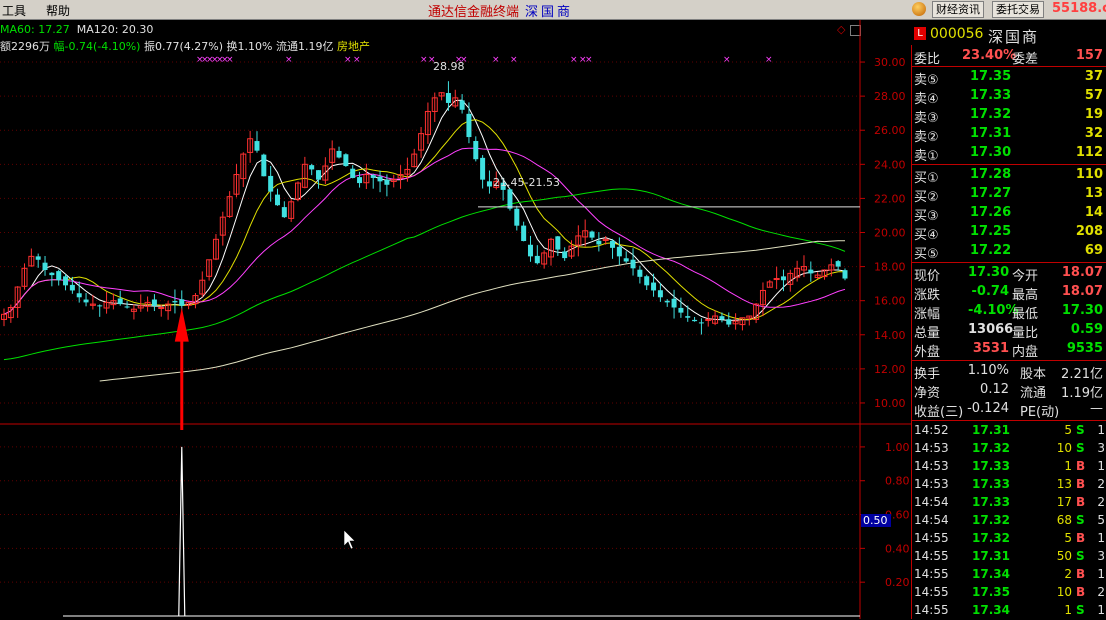 The image size is (1106, 620). I want to click on bid-label: 买②, so click(926, 197).